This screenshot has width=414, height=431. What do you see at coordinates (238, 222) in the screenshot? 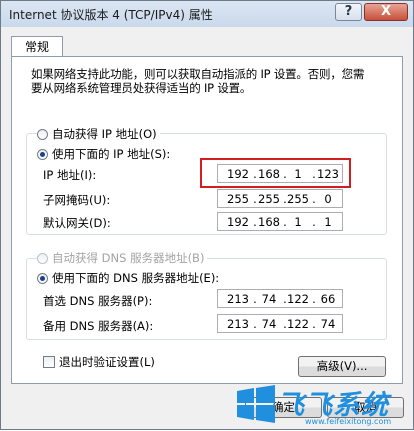
I see `octet-1: 192` at bounding box center [238, 222].